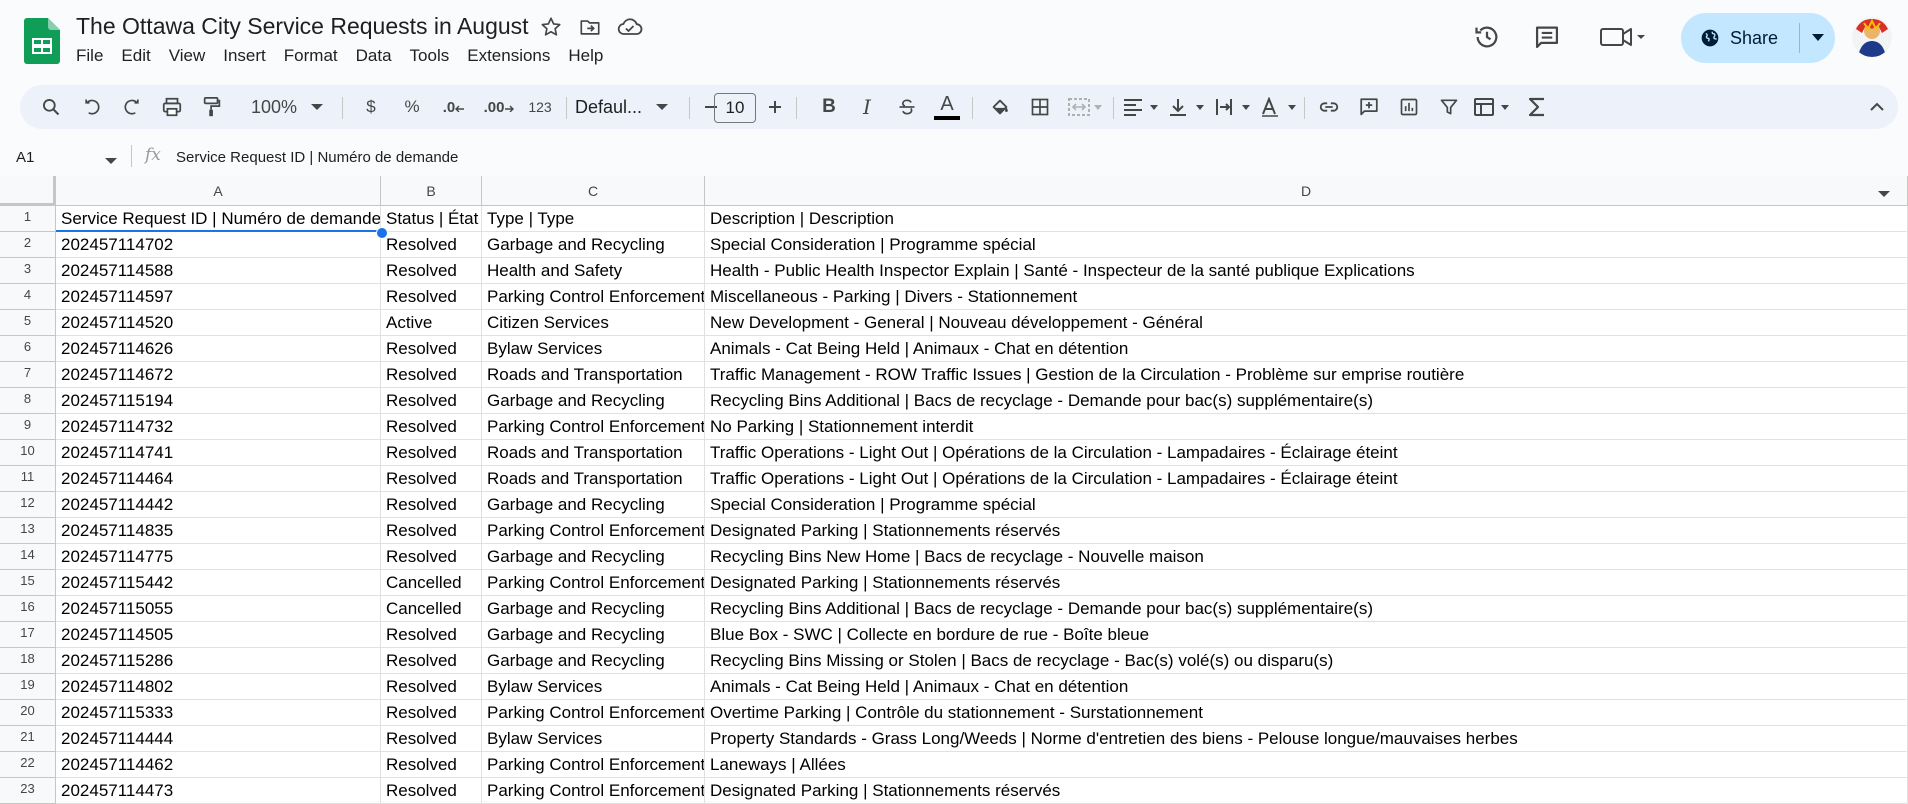 The width and height of the screenshot is (1908, 804). What do you see at coordinates (593, 271) in the screenshot?
I see `cell-c: Health and Safety` at bounding box center [593, 271].